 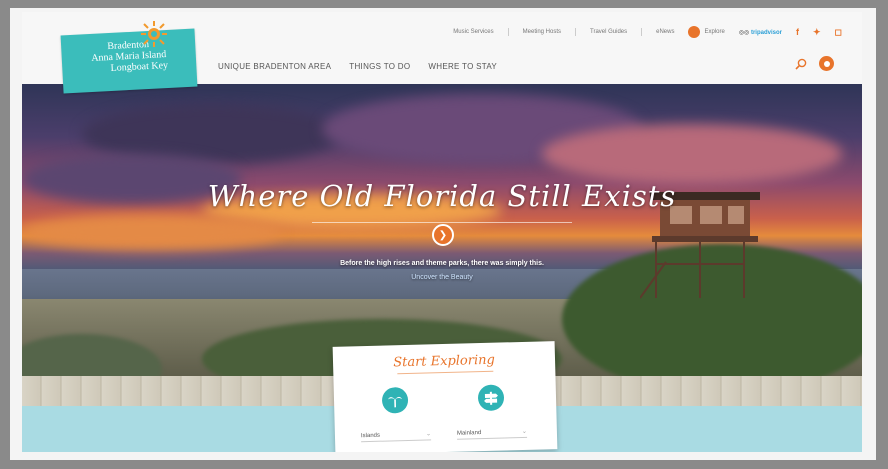 I want to click on explore-link-label: Explore, so click(x=714, y=32).